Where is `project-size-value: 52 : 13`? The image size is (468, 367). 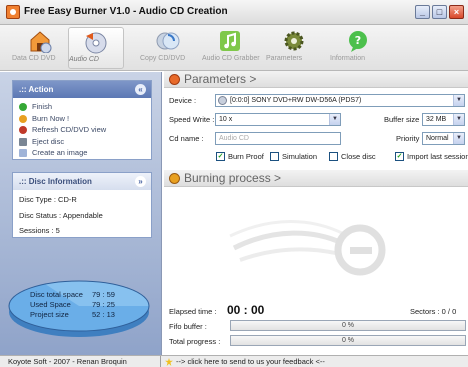 project-size-value: 52 : 13 is located at coordinates (103, 314).